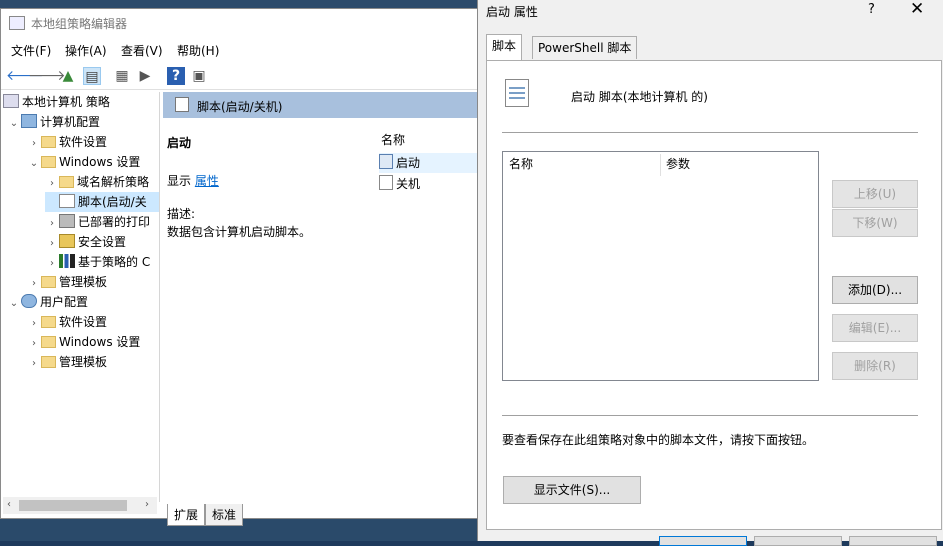 The width and height of the screenshot is (943, 546). What do you see at coordinates (585, 47) in the screenshot?
I see `tab-powershell-scripts: PowerShell 脚本` at bounding box center [585, 47].